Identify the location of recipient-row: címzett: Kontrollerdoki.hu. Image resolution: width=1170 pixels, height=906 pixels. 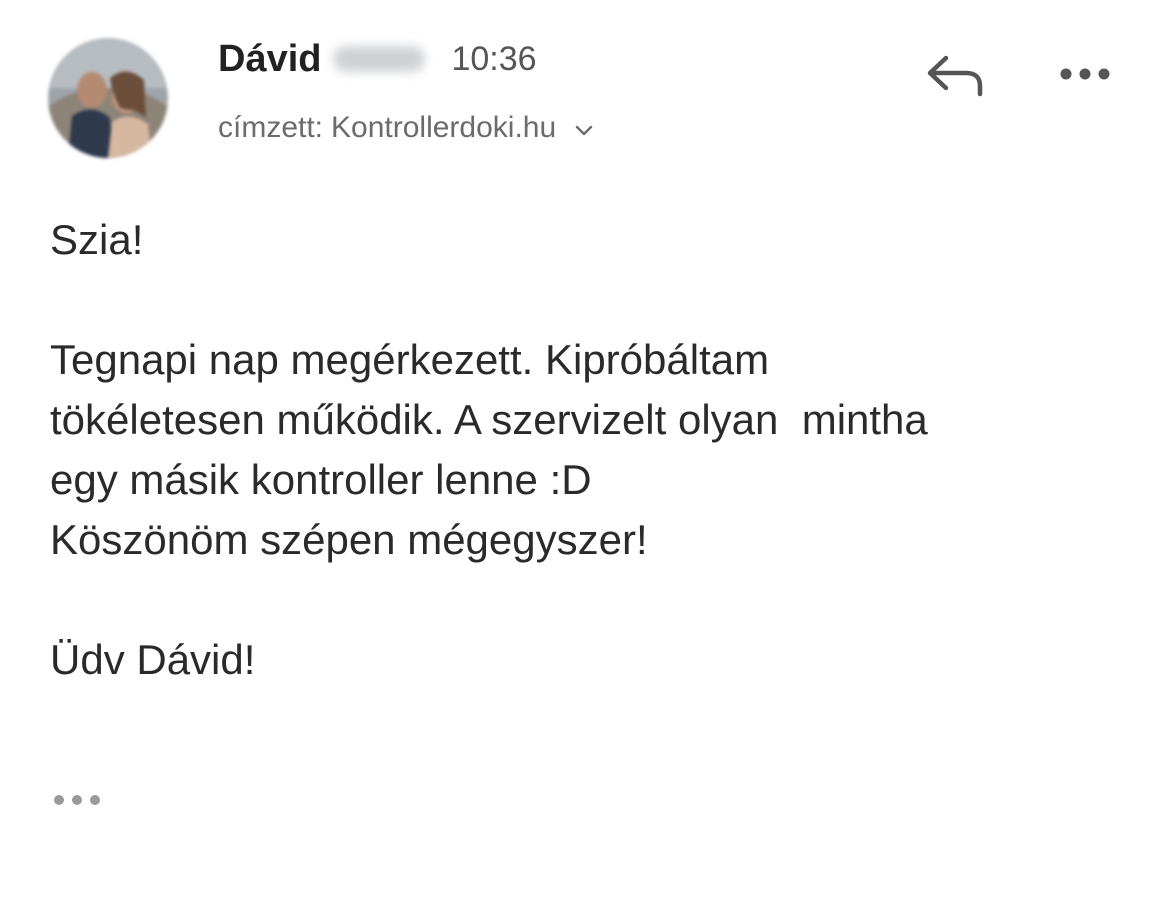
(407, 128).